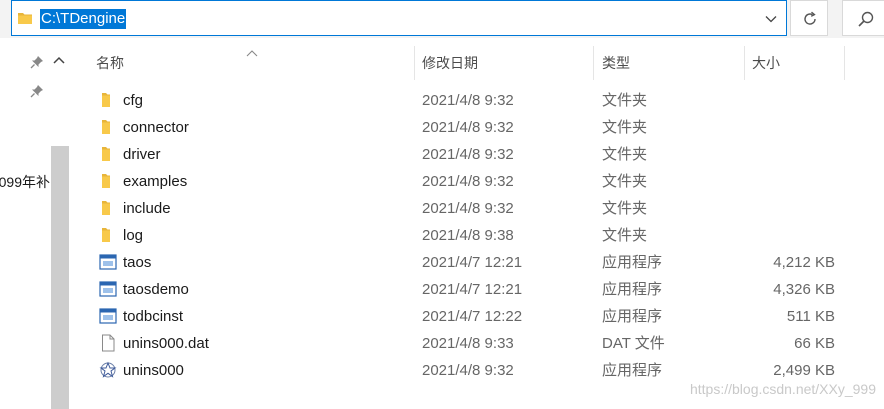  I want to click on search-box, so click(863, 18).